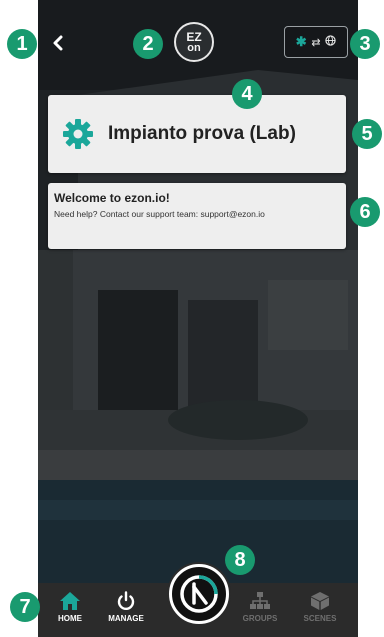 This screenshot has width=384, height=637. What do you see at coordinates (70, 618) in the screenshot?
I see `nav-home-label: HOME` at bounding box center [70, 618].